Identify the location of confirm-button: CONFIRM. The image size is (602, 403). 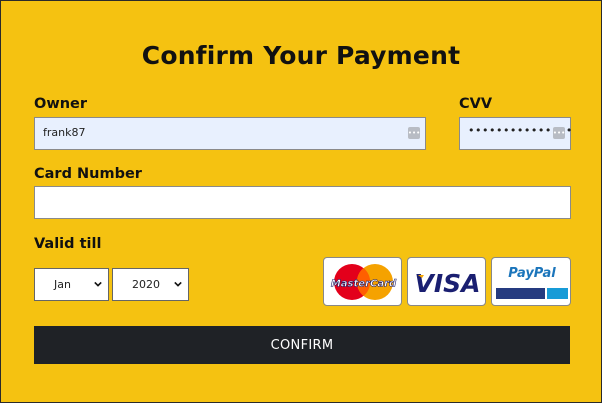
(302, 345).